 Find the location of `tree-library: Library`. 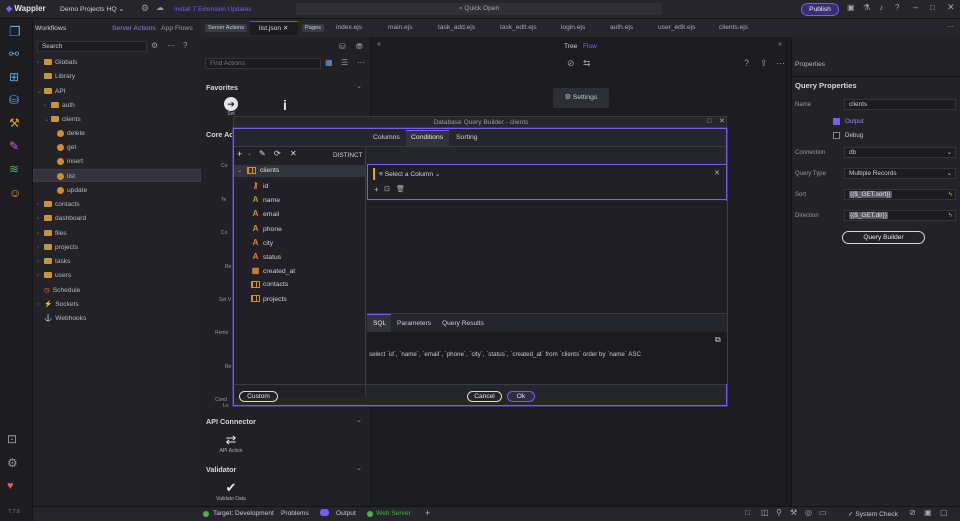

tree-library: Library is located at coordinates (117, 76).